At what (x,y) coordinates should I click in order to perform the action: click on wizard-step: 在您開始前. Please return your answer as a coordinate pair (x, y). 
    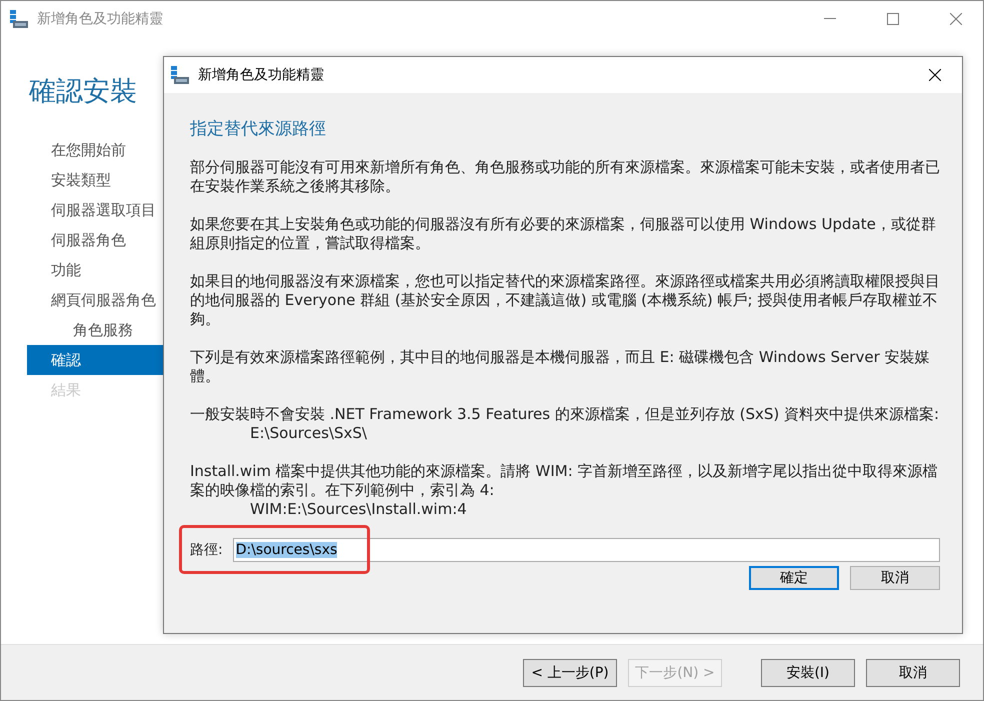
    Looking at the image, I should click on (95, 150).